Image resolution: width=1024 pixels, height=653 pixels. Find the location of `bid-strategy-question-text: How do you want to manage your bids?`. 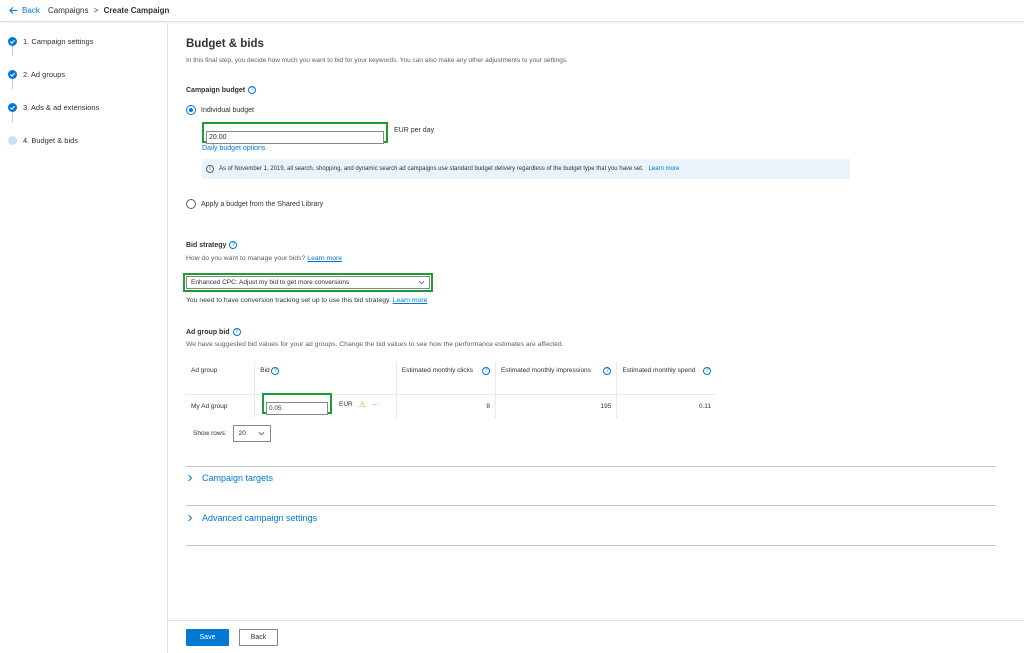

bid-strategy-question-text: How do you want to manage your bids? is located at coordinates (246, 258).